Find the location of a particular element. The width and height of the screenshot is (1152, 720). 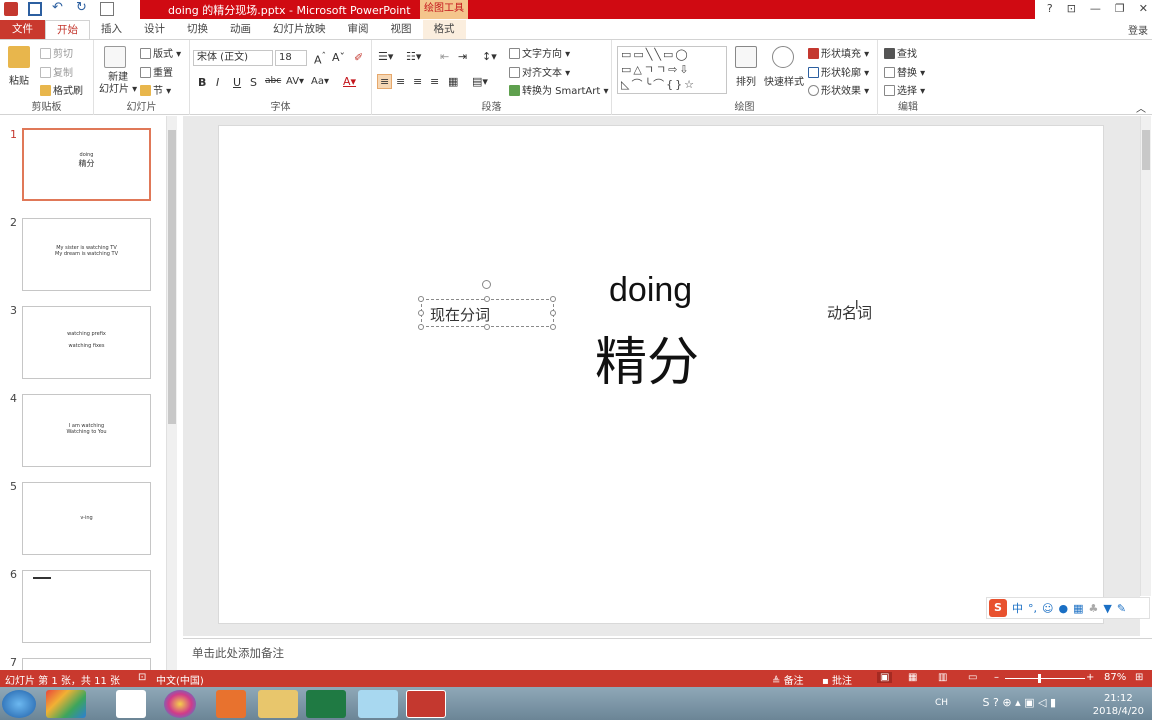

numbering-icon: ☷▾ is located at coordinates (413, 56).